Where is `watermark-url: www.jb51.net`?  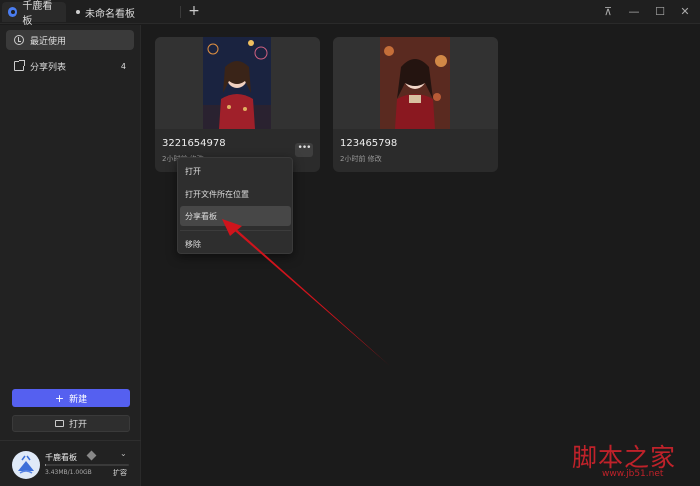 watermark-url: www.jb51.net is located at coordinates (633, 474).